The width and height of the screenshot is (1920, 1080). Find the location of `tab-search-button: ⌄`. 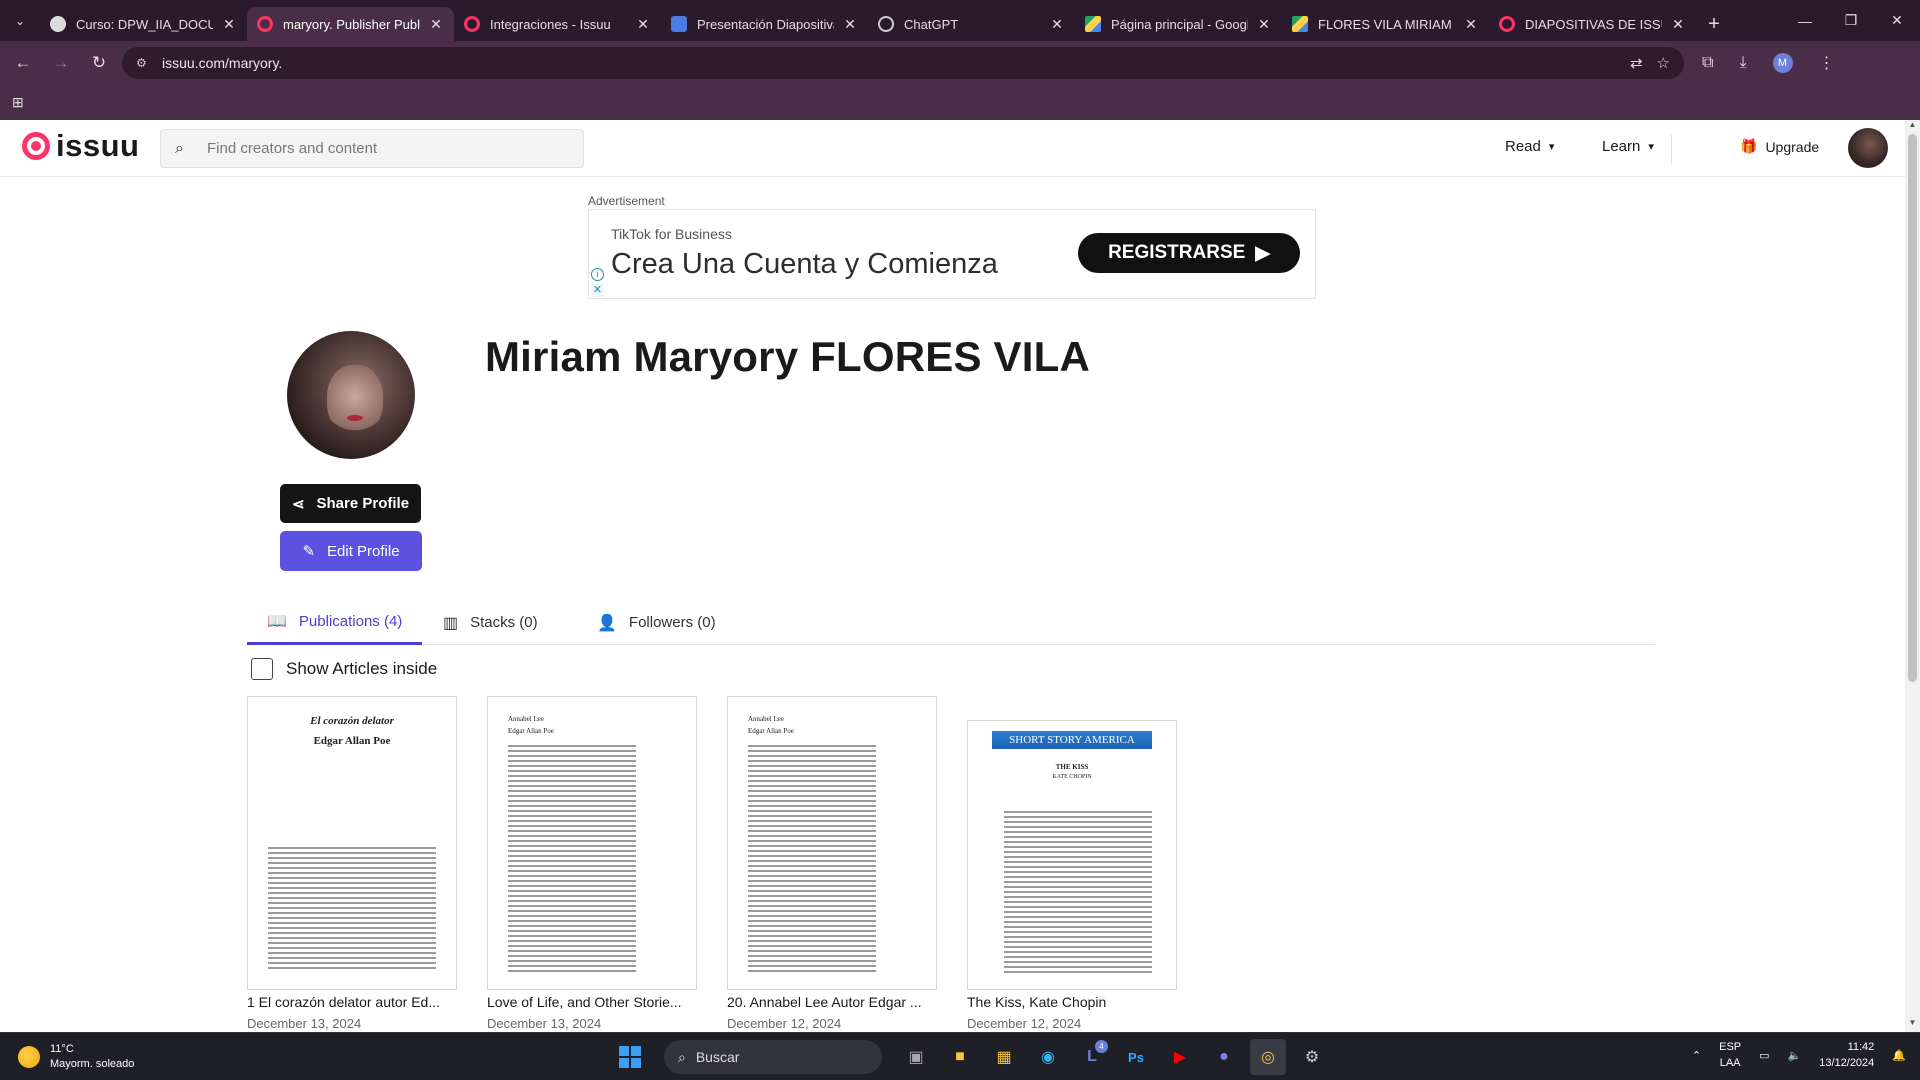

tab-search-button: ⌄ is located at coordinates (20, 20).